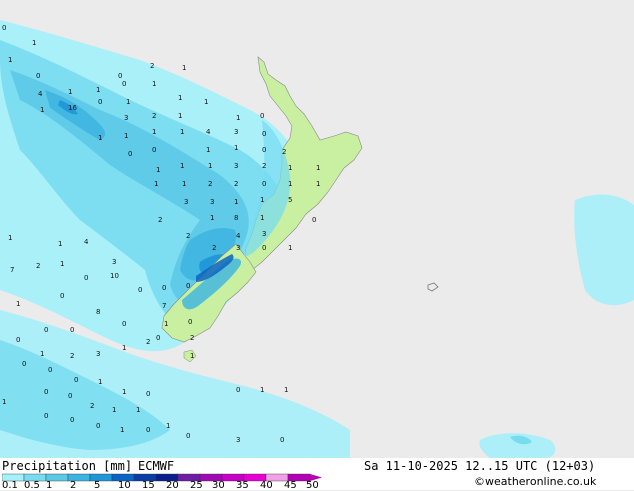 Image resolution: width=634 pixels, height=491 pixels. What do you see at coordinates (10, 485) in the screenshot?
I see `colorbar-tick: 0.1` at bounding box center [10, 485].